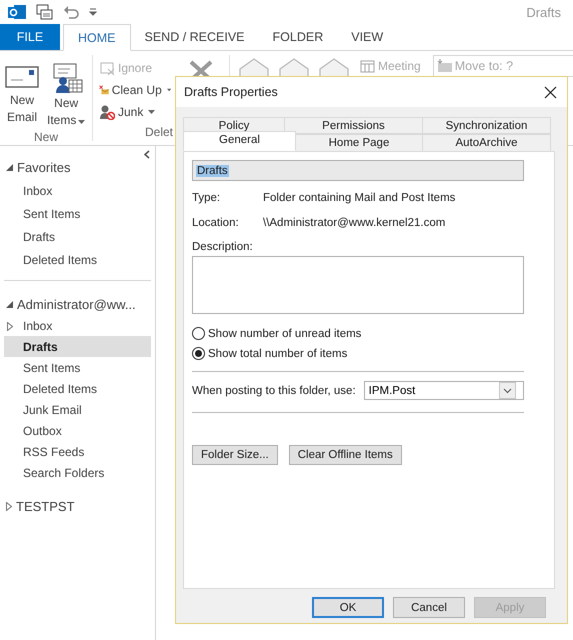 This screenshot has height=640, width=573. What do you see at coordinates (147, 154) in the screenshot?
I see `collapse-pane-icon` at bounding box center [147, 154].